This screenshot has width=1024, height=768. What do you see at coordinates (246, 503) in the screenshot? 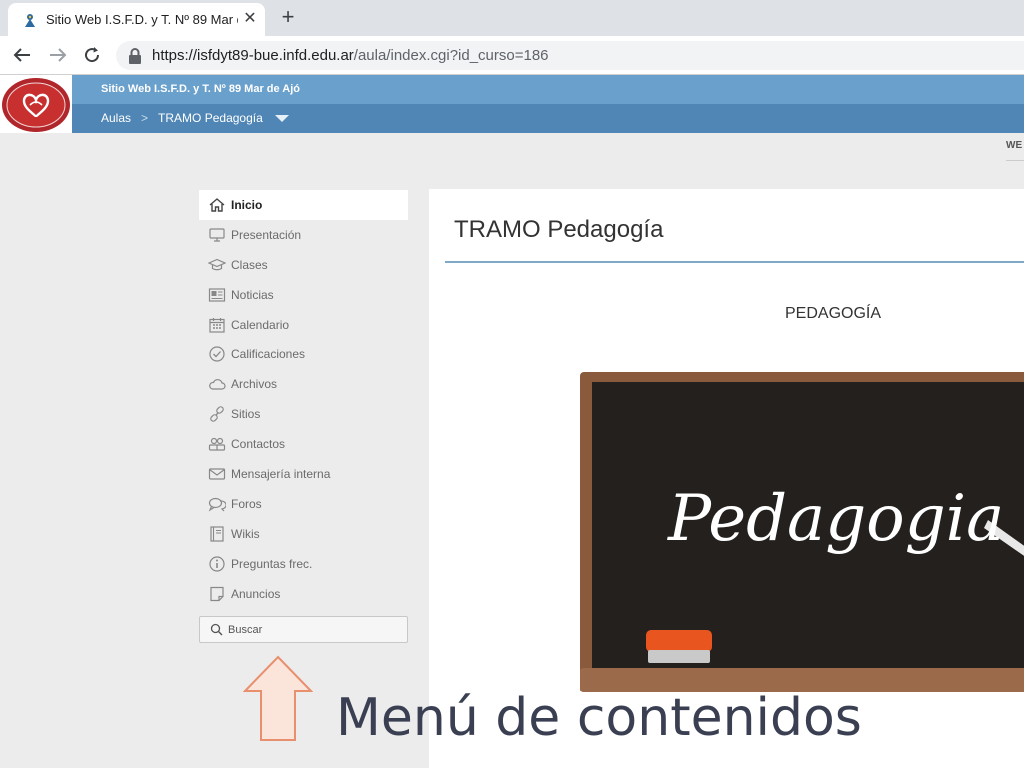
I see `menu-item-label: Foros` at bounding box center [246, 503].